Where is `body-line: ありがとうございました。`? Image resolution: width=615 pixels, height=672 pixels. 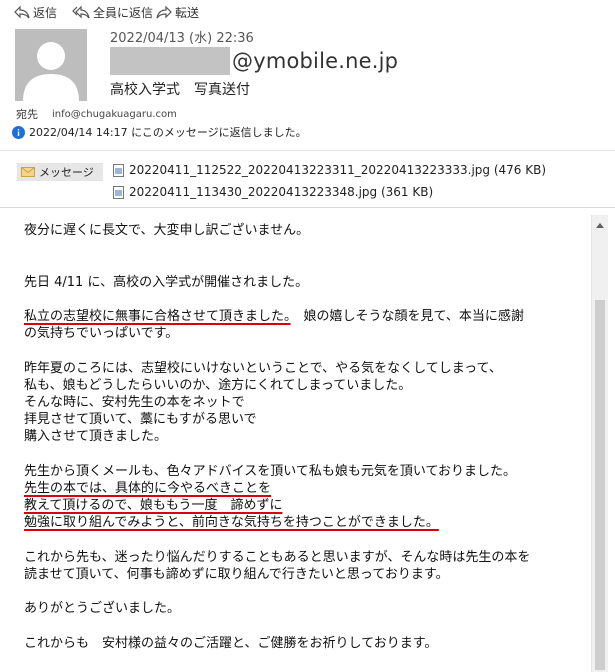
body-line: ありがとうございました。 is located at coordinates (102, 609).